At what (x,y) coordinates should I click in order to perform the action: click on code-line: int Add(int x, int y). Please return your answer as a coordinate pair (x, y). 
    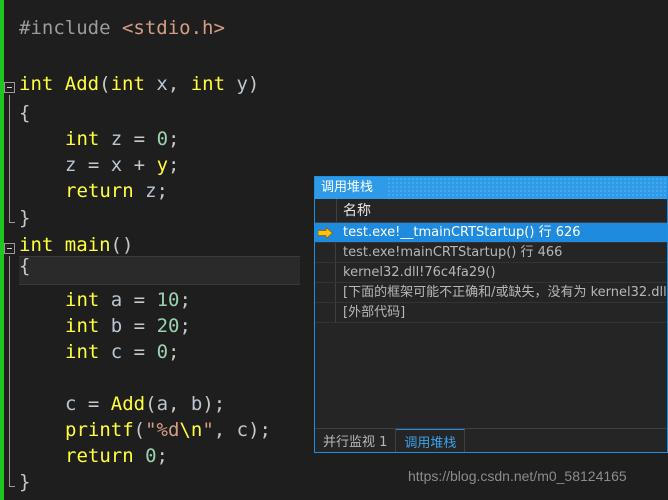
    Looking at the image, I should click on (139, 84).